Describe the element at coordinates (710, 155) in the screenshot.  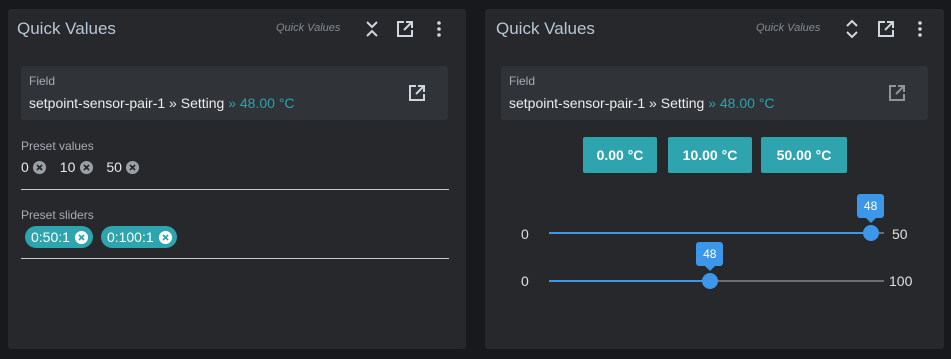
I see `preset-button: 10.00 °C` at that location.